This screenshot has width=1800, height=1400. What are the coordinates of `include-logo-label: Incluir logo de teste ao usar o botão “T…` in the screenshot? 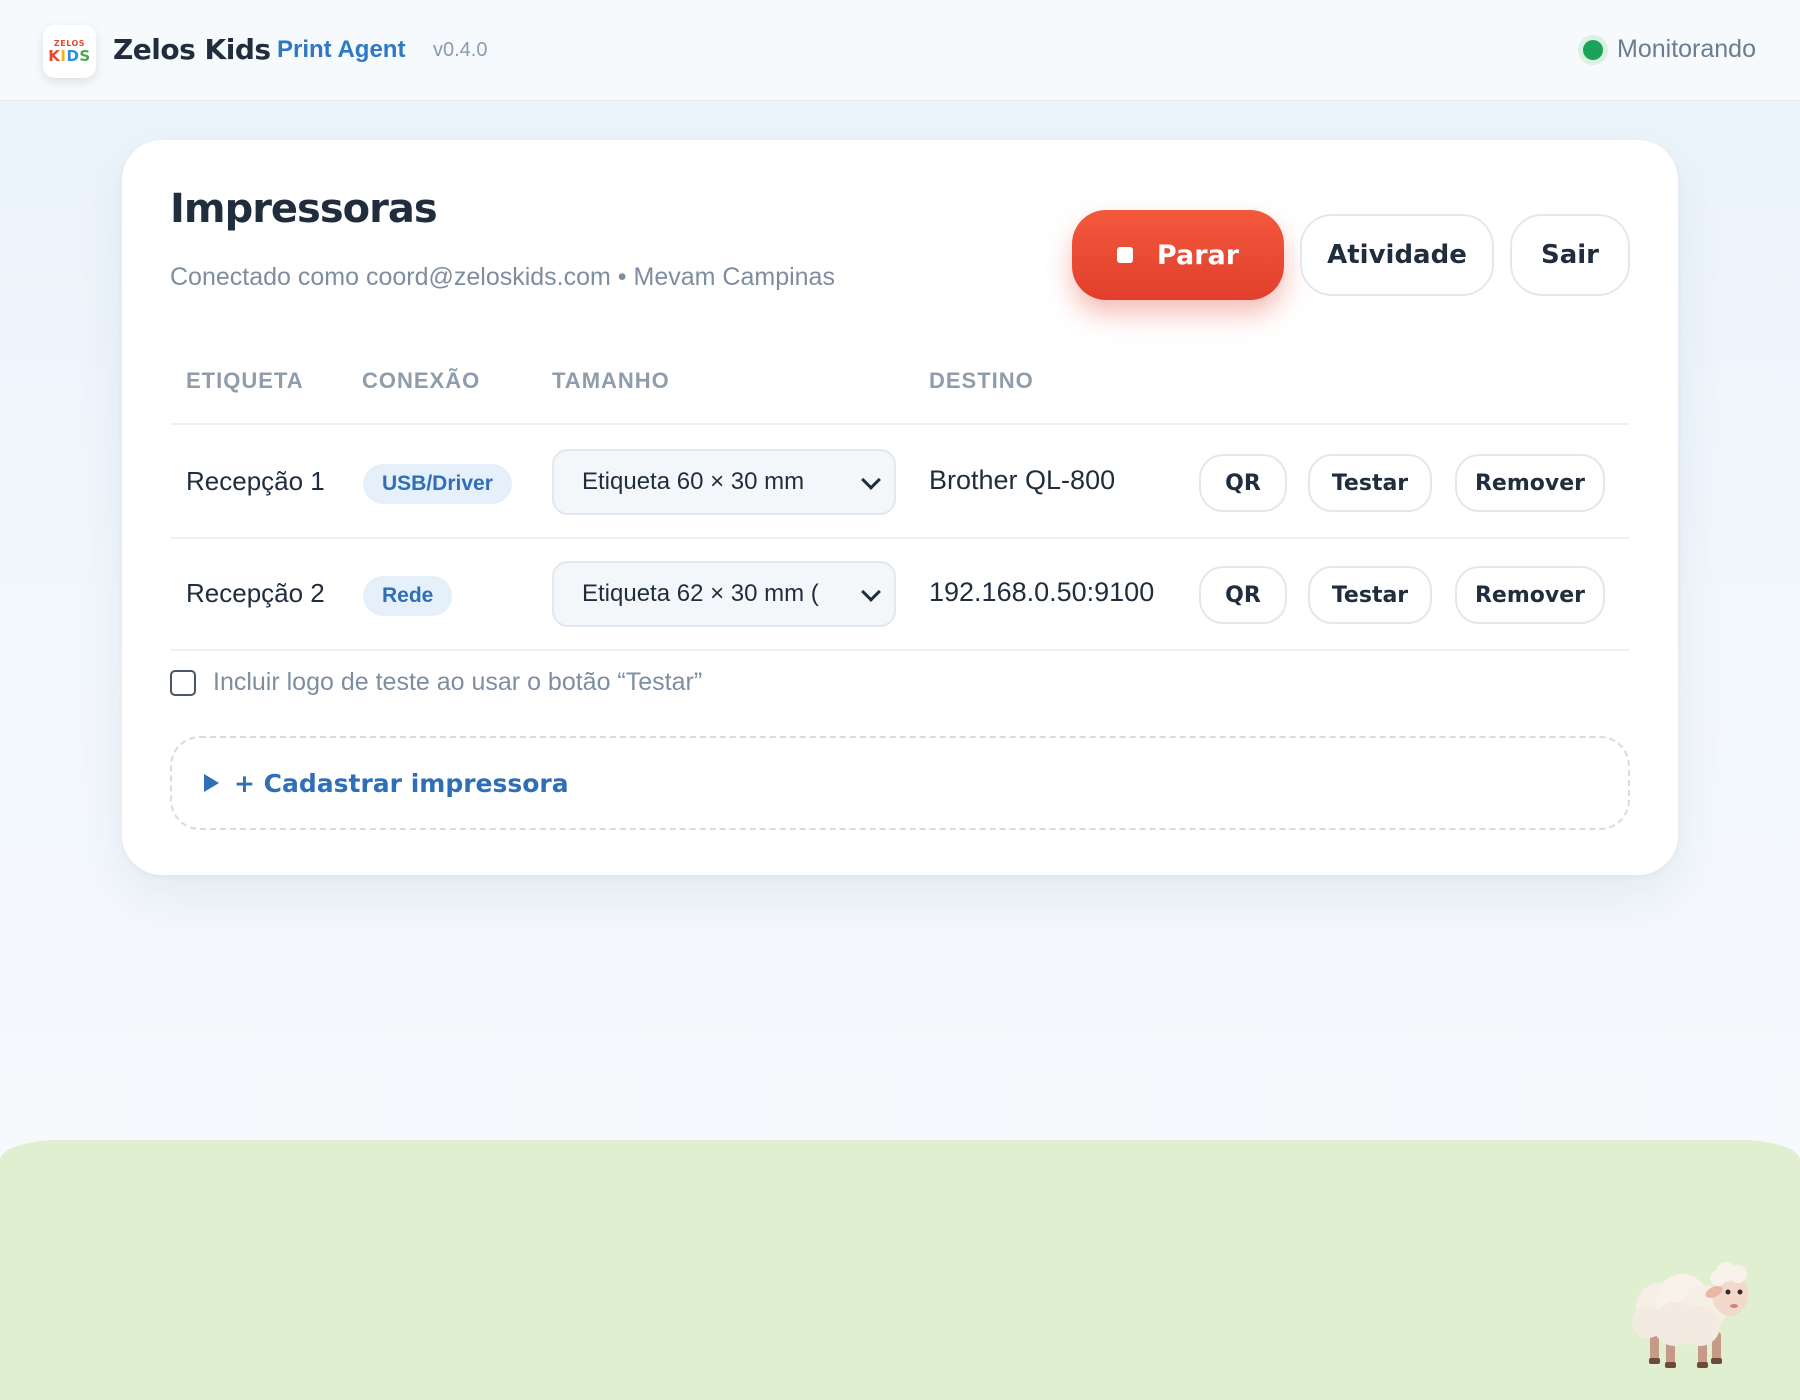 It's located at (458, 682).